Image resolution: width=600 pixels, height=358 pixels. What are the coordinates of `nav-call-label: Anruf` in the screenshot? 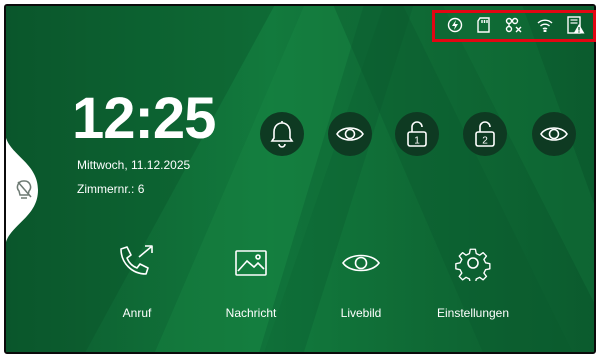 It's located at (137, 313).